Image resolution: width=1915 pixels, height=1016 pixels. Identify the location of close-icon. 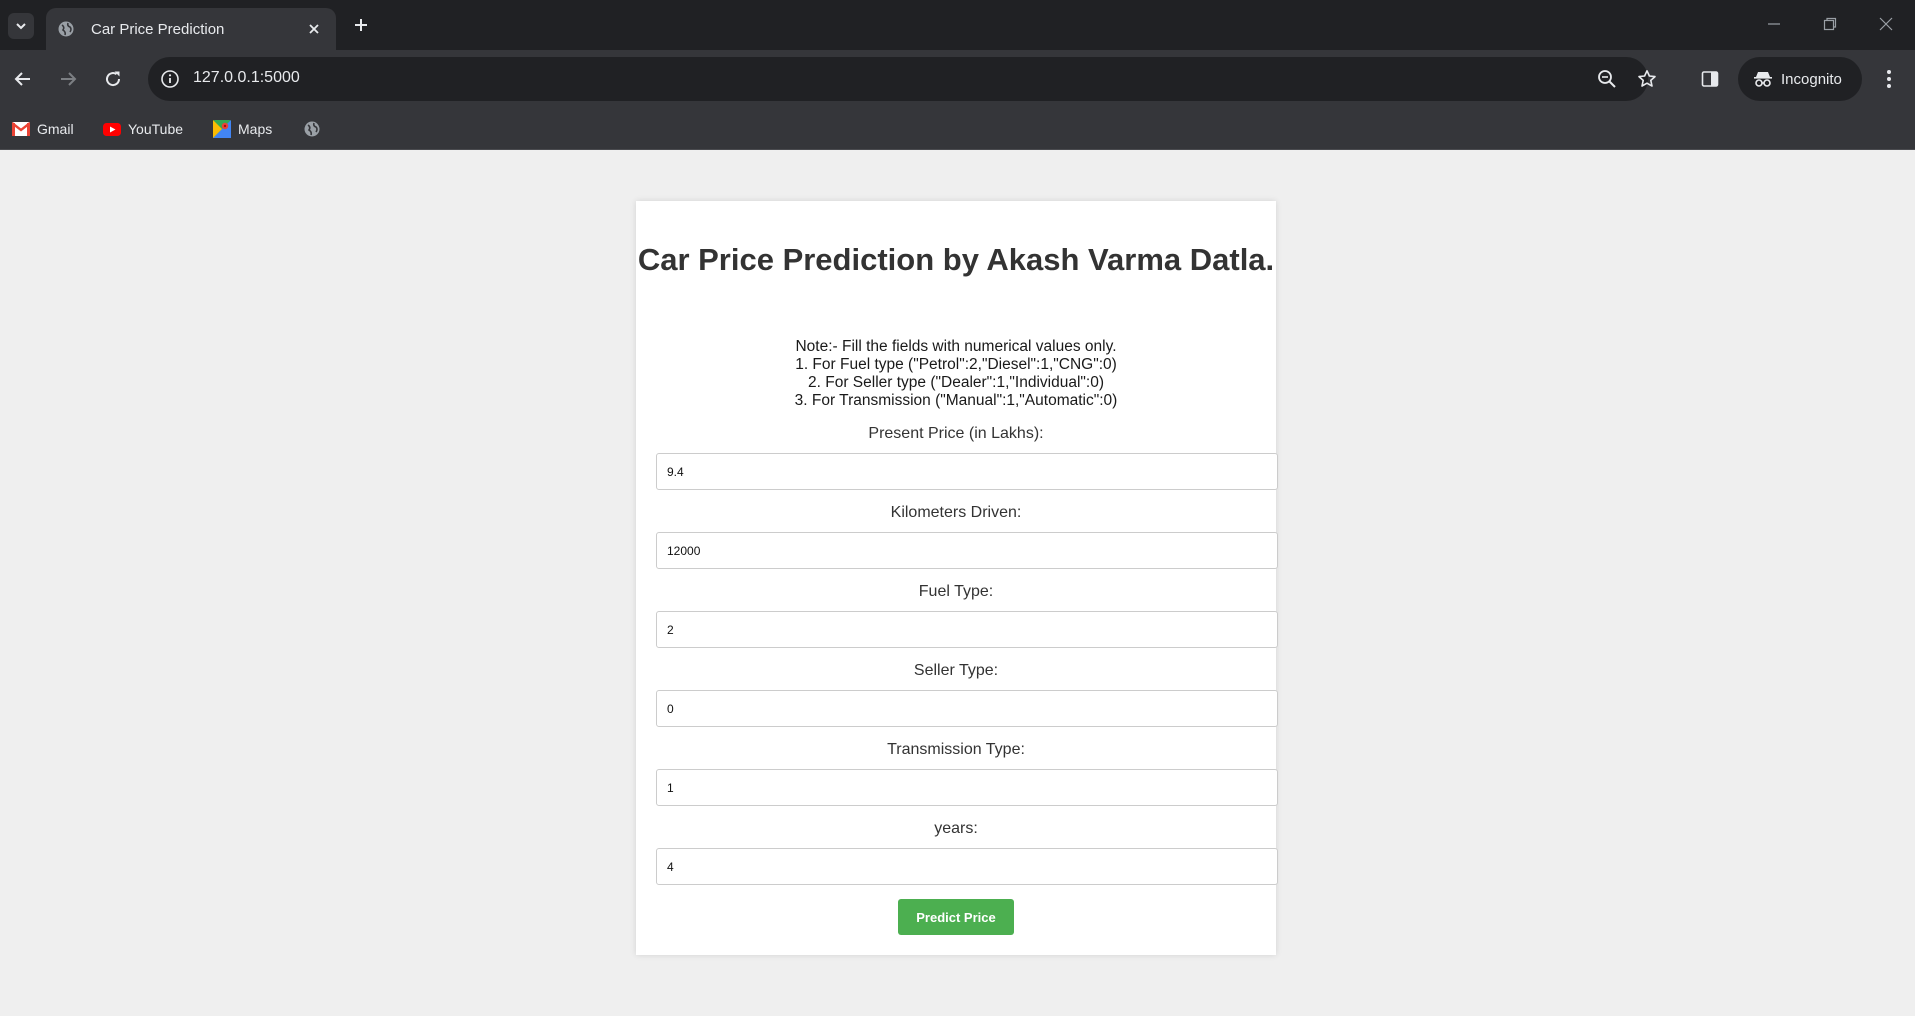
(1886, 24).